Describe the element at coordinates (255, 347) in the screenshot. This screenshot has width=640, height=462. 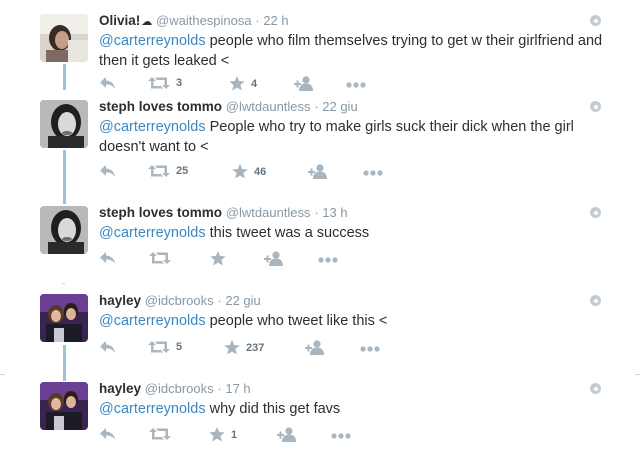
I see `favorite-count: 237` at that location.